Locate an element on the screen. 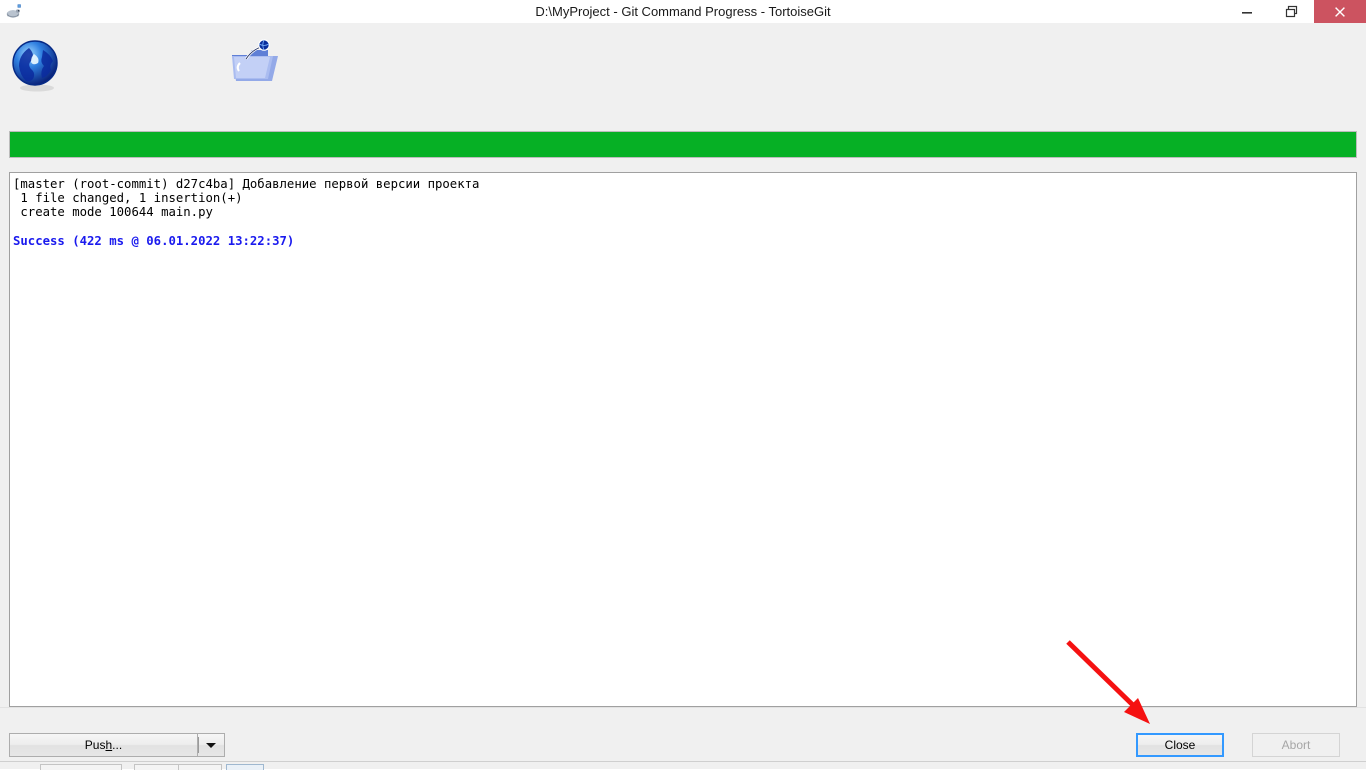  maximize-button is located at coordinates (1291, 11).